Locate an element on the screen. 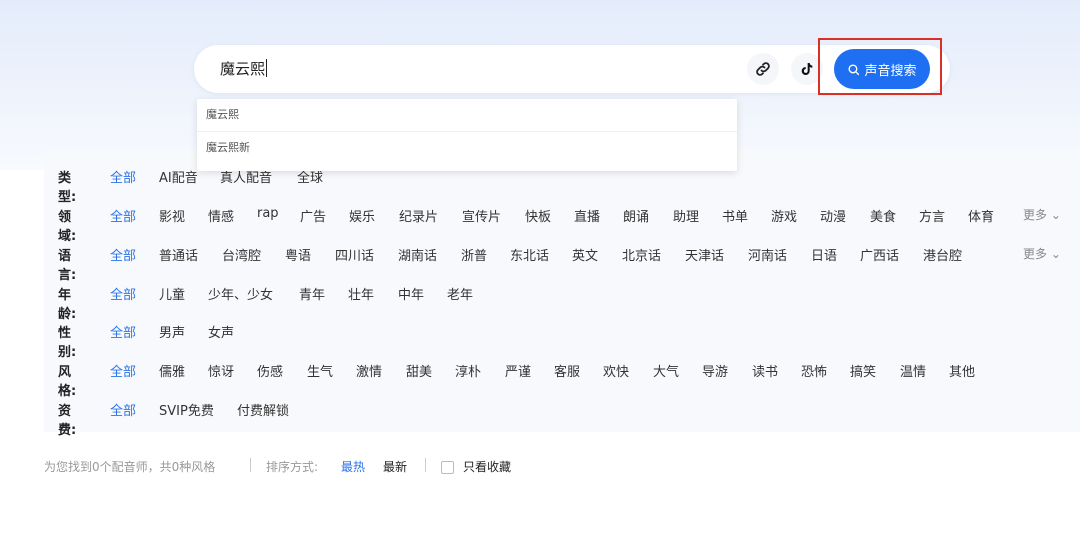 The height and width of the screenshot is (544, 1080). filter-option: 严谨 is located at coordinates (518, 370).